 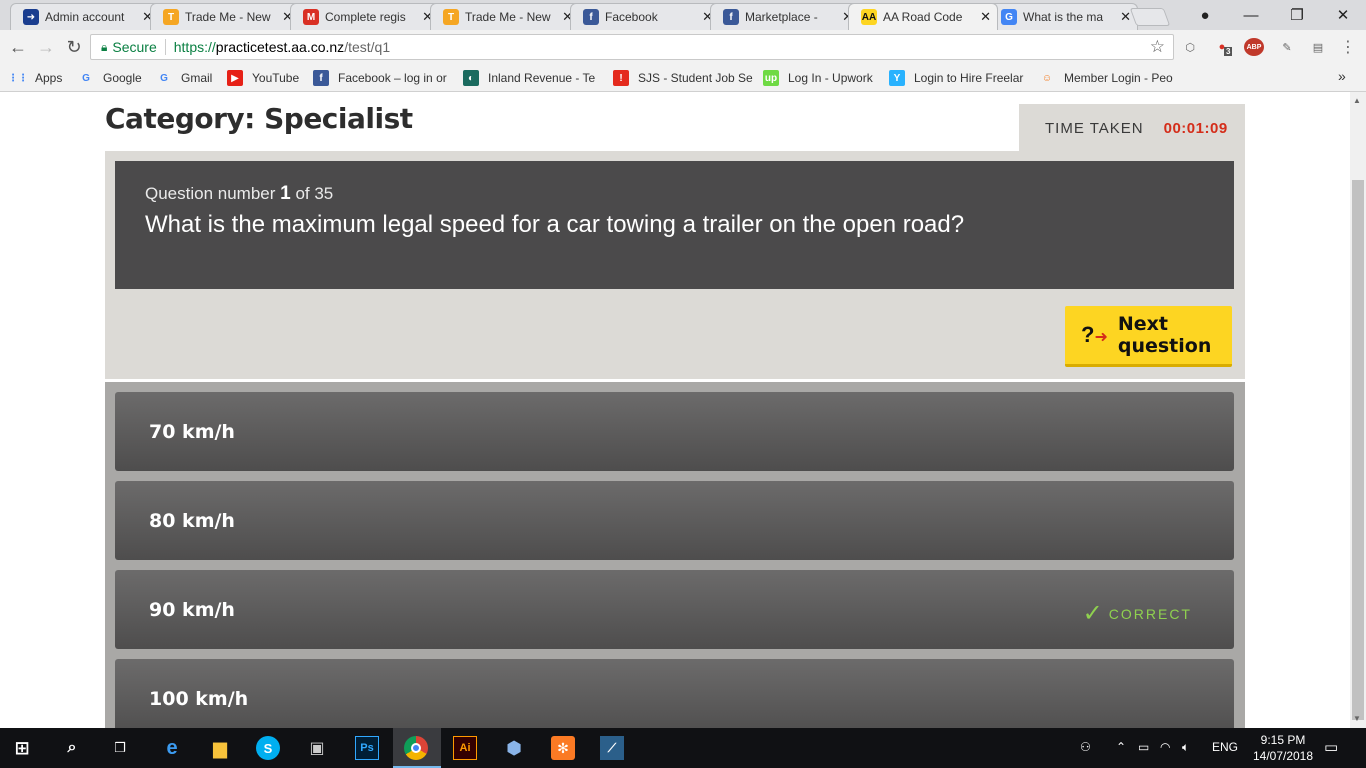 What do you see at coordinates (314, 193) in the screenshot?
I see `question-total: of 35` at bounding box center [314, 193].